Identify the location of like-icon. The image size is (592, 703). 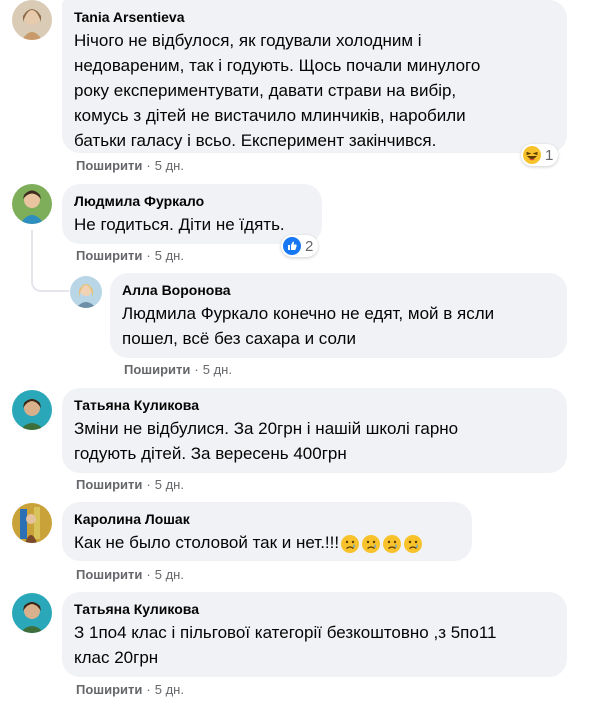
(292, 246).